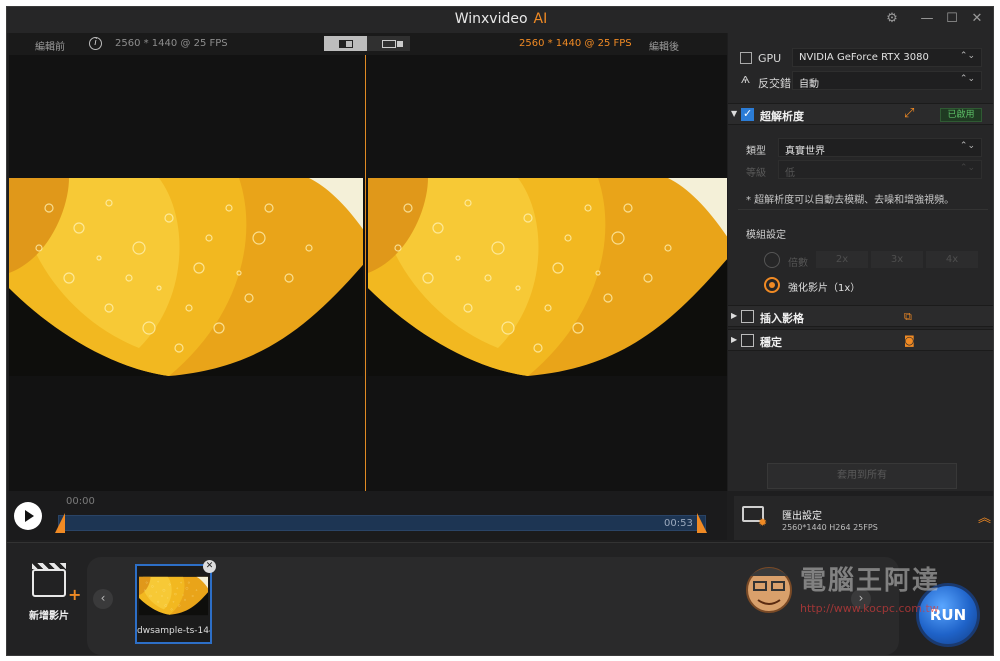  I want to click on thumbnail-frame, so click(173, 596).